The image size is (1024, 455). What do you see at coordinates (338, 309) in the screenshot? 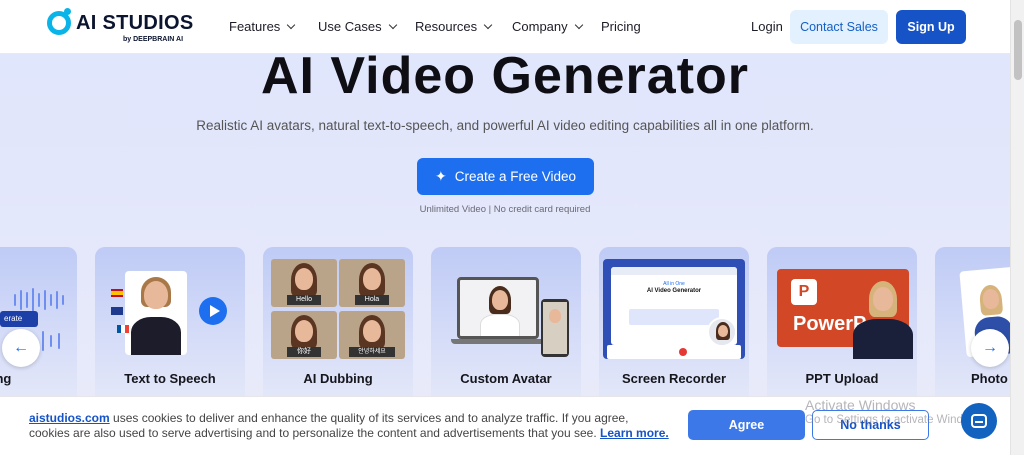
I see `dubbing-illustration: Hello Hola 你好 안녕하세요` at bounding box center [338, 309].